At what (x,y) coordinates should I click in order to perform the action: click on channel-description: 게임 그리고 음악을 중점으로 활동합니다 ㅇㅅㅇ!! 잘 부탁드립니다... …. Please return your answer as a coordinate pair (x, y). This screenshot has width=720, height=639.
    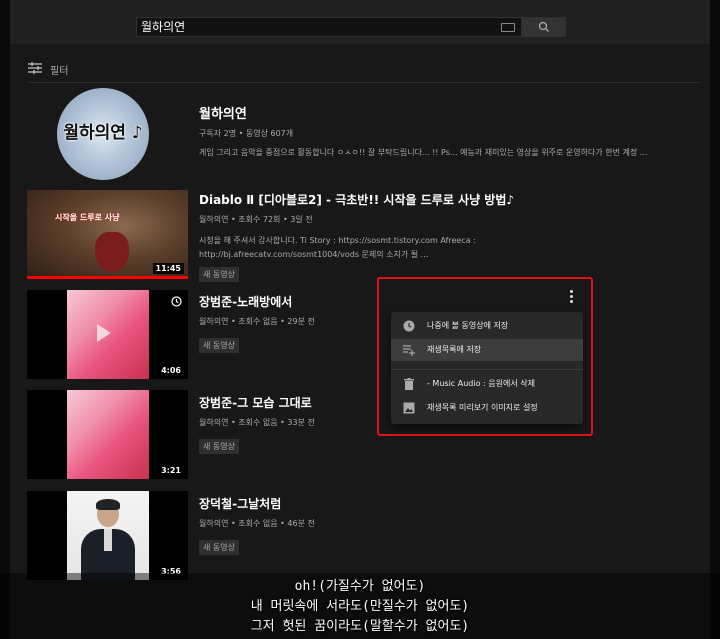
    Looking at the image, I should click on (423, 152).